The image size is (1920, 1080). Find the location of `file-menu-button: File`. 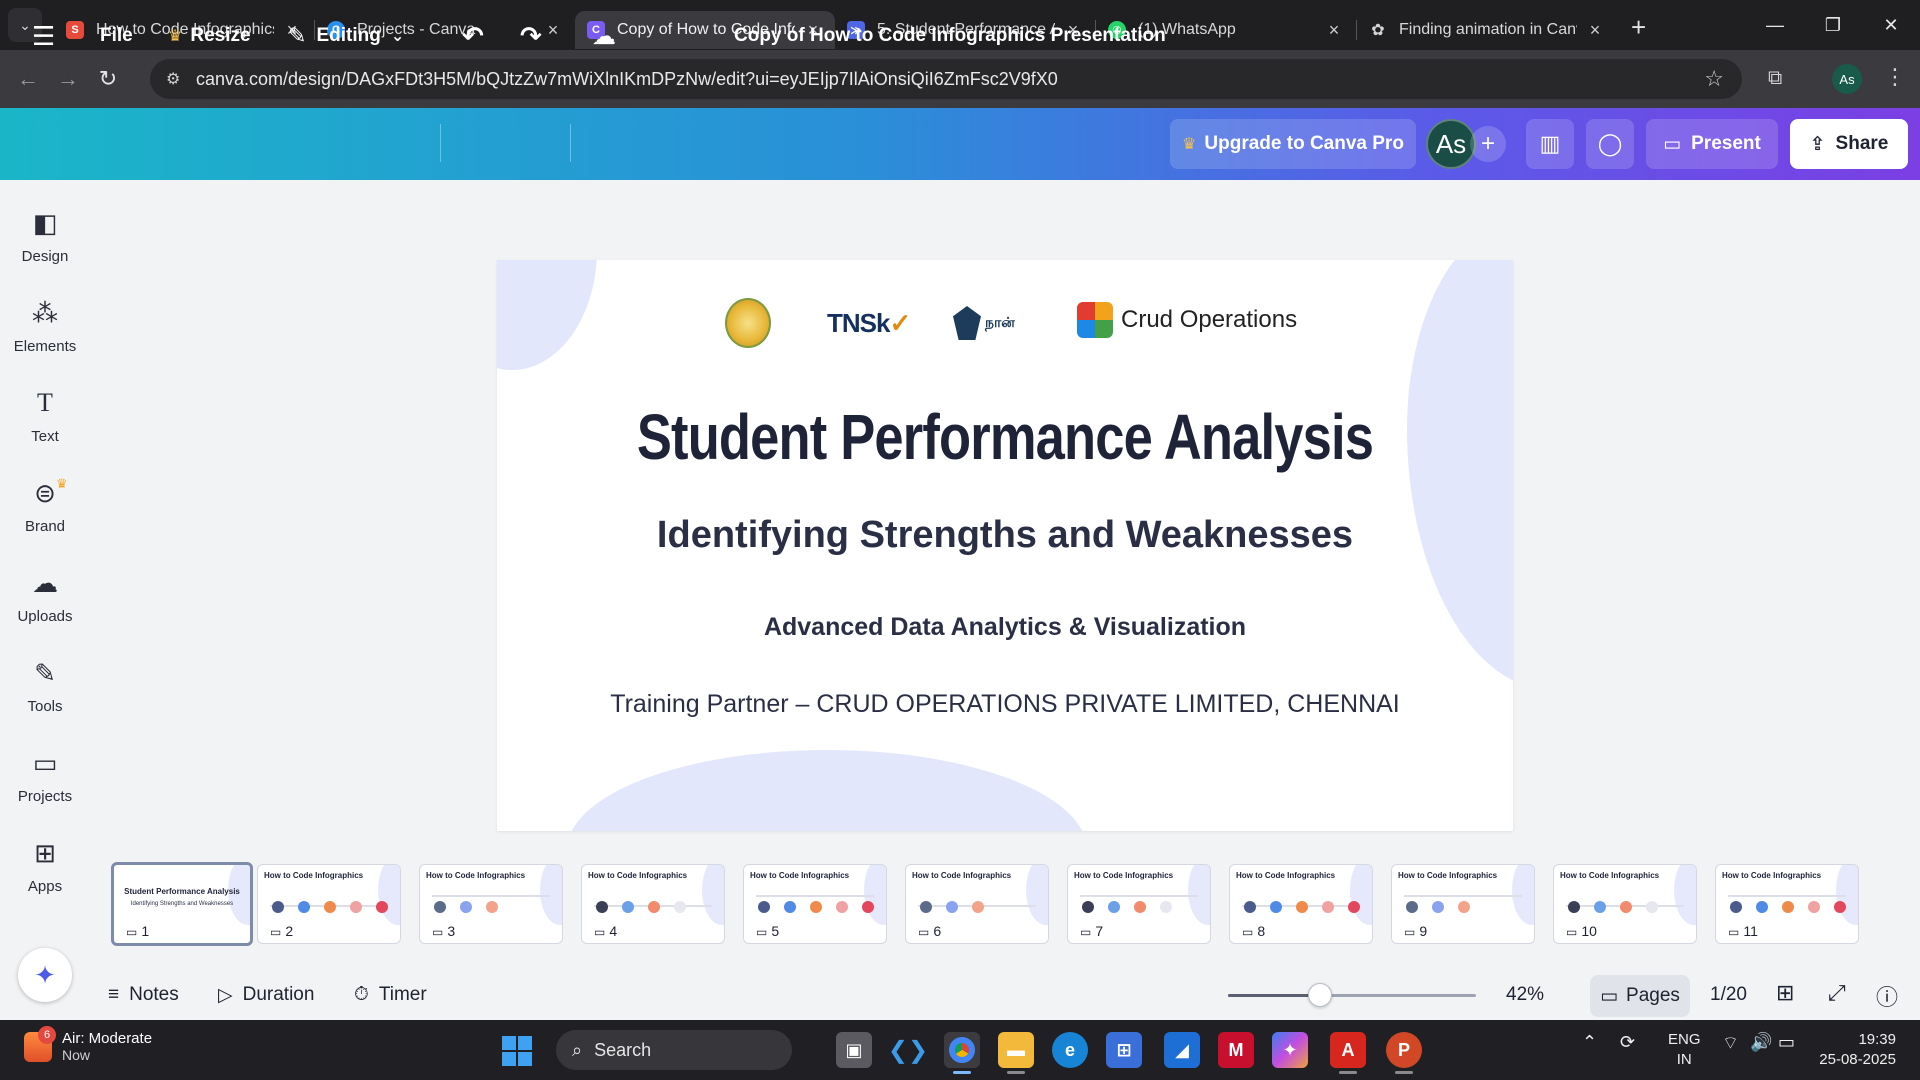

file-menu-button: File is located at coordinates (116, 36).